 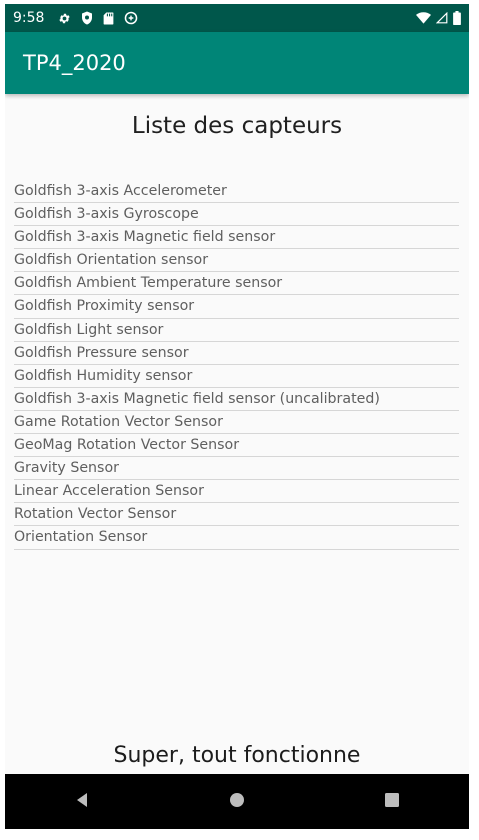 What do you see at coordinates (236, 492) in the screenshot?
I see `list-item: Linear Acceleration Sensor` at bounding box center [236, 492].